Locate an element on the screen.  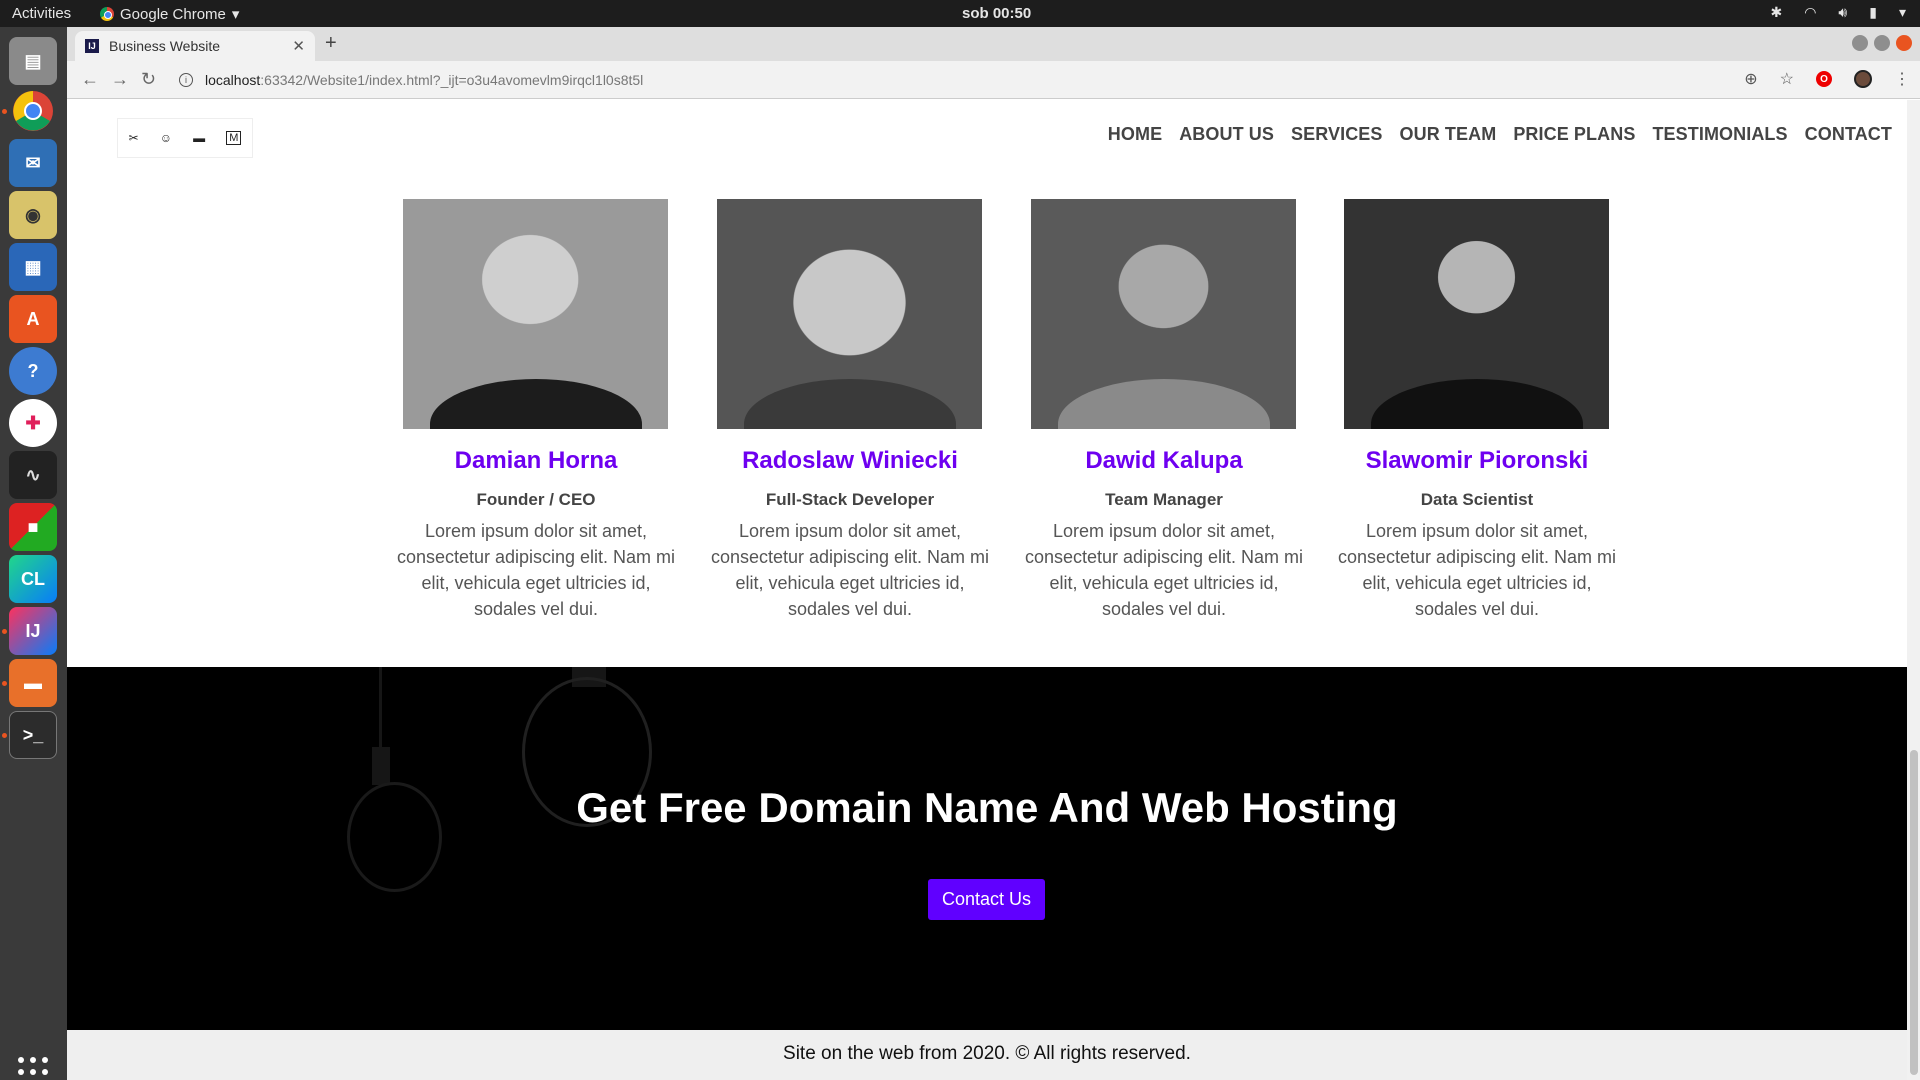
window-close-button is located at coordinates (1904, 43).